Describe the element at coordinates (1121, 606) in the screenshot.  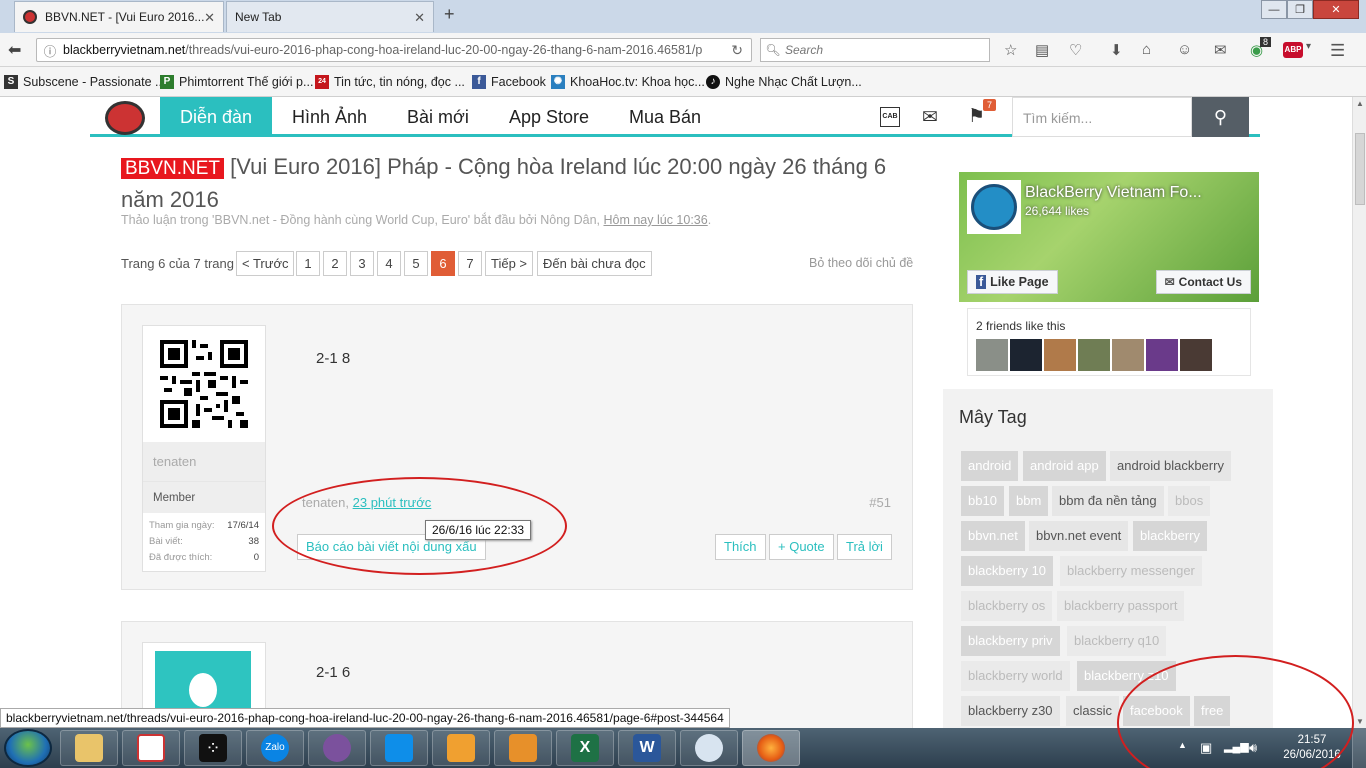
I see `tag-item: blackberry passport` at that location.